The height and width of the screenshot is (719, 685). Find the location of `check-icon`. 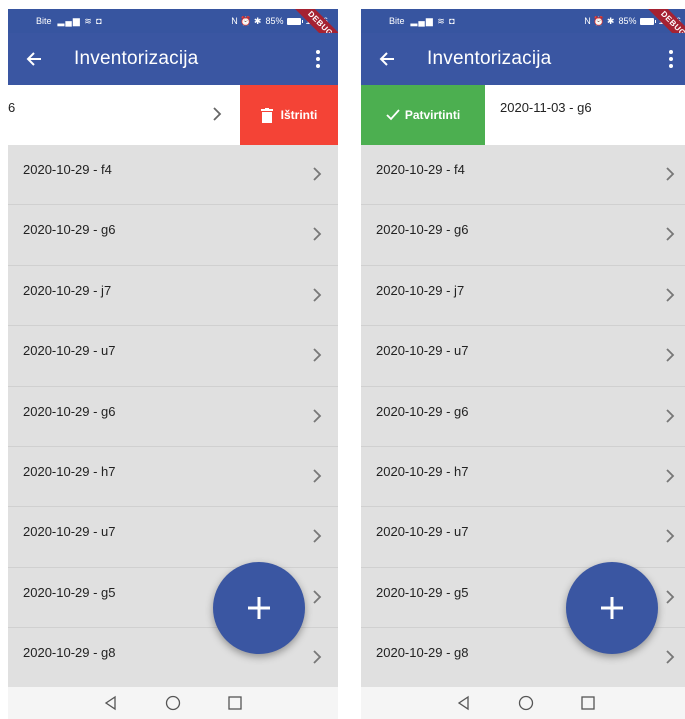

check-icon is located at coordinates (393, 115).